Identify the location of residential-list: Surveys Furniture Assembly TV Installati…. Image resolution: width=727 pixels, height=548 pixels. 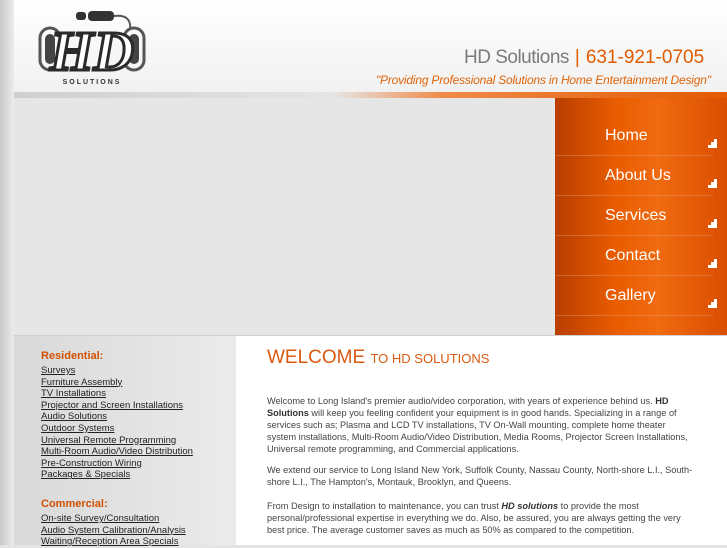
(117, 423).